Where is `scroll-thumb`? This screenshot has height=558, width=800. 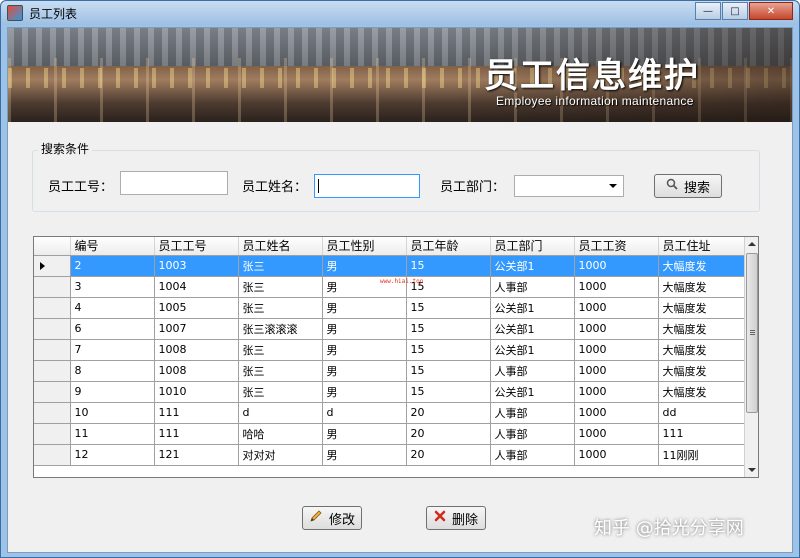
scroll-thumb is located at coordinates (752, 333).